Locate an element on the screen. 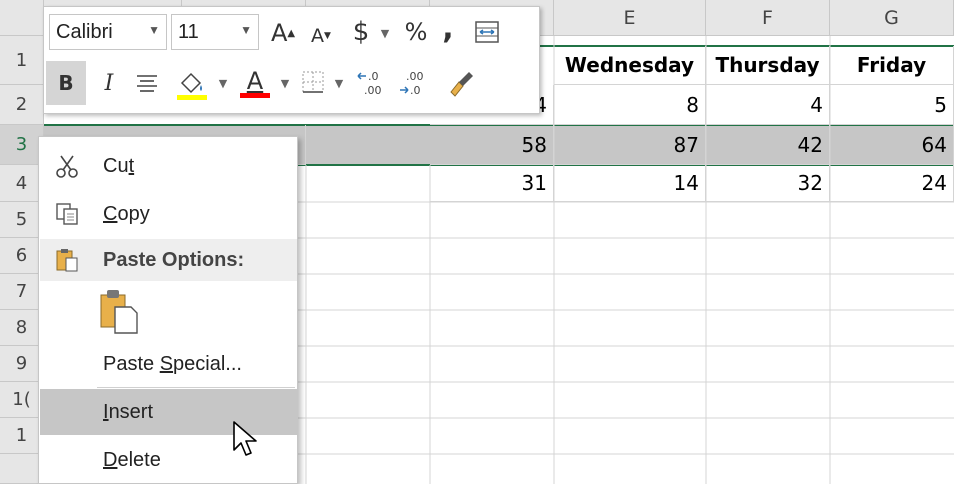 This screenshot has width=954, height=484. font-color-bar is located at coordinates (255, 95).